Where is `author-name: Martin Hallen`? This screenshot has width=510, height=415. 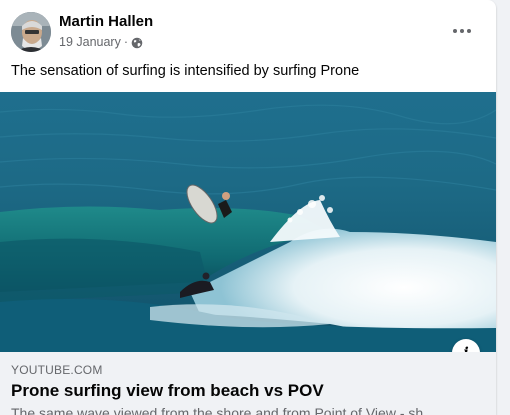
author-name: Martin Hallen is located at coordinates (106, 21).